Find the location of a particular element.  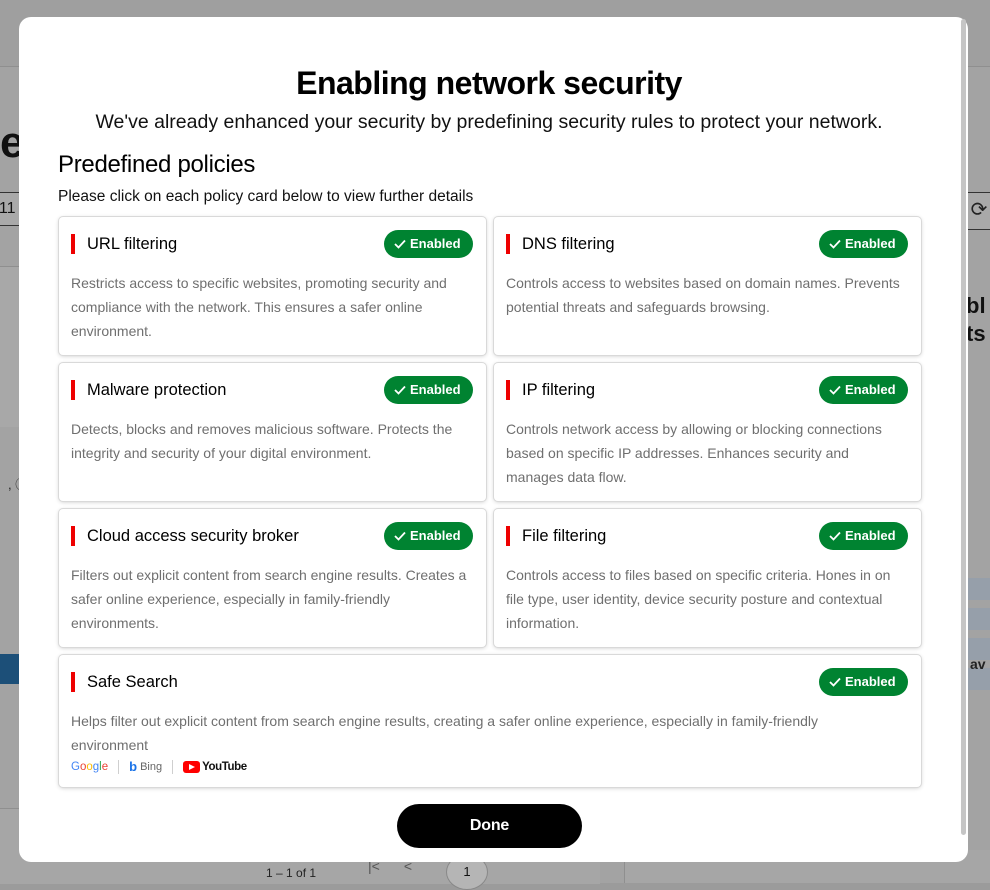

policy-title: DNS filtering is located at coordinates (568, 244).